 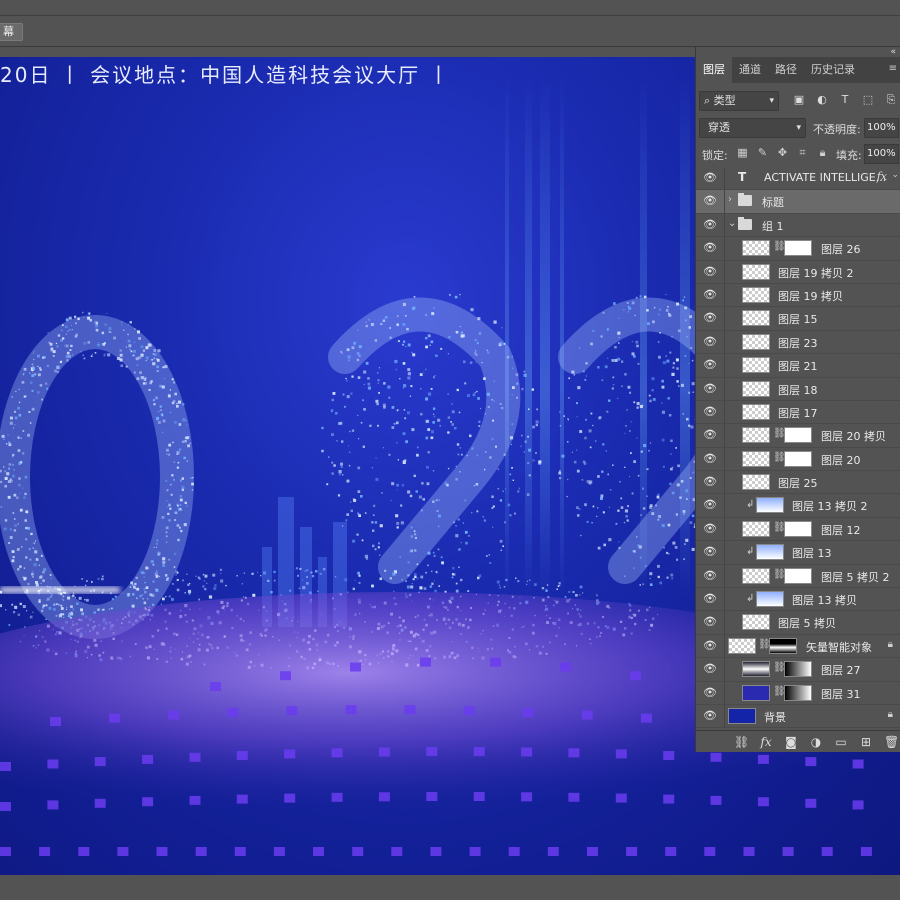 What do you see at coordinates (802, 153) in the screenshot?
I see `lock-artboard-icon: ⌗` at bounding box center [802, 153].